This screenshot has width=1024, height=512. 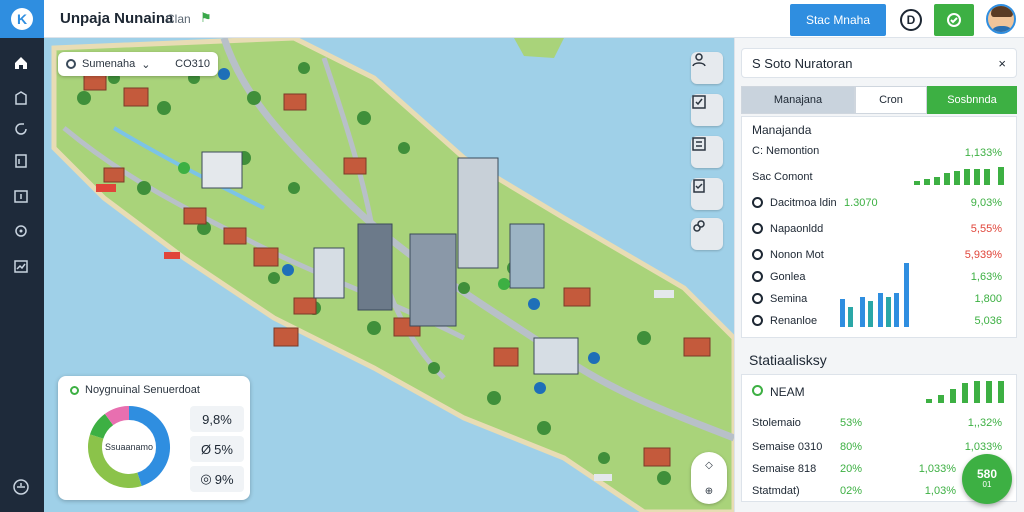 I want to click on avatar, so click(x=1001, y=19).